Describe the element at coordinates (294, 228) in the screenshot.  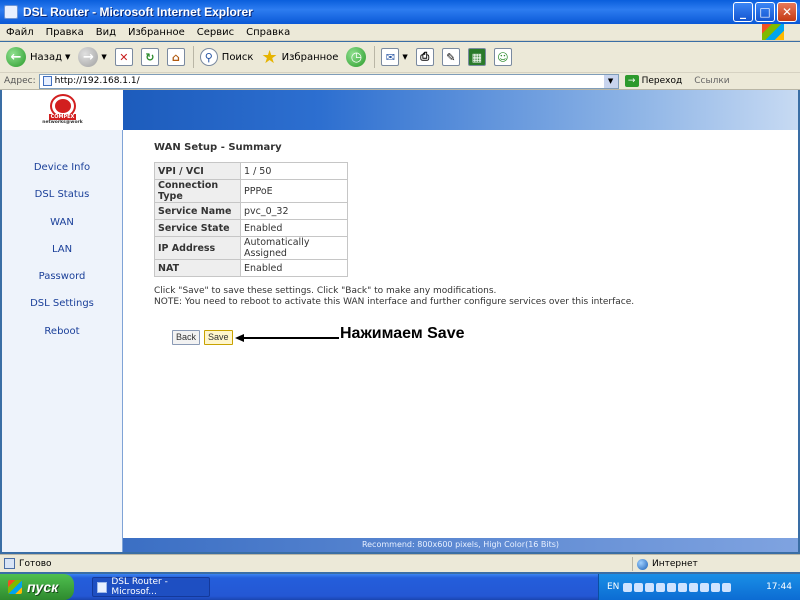
I see `row-value: Enabled` at that location.